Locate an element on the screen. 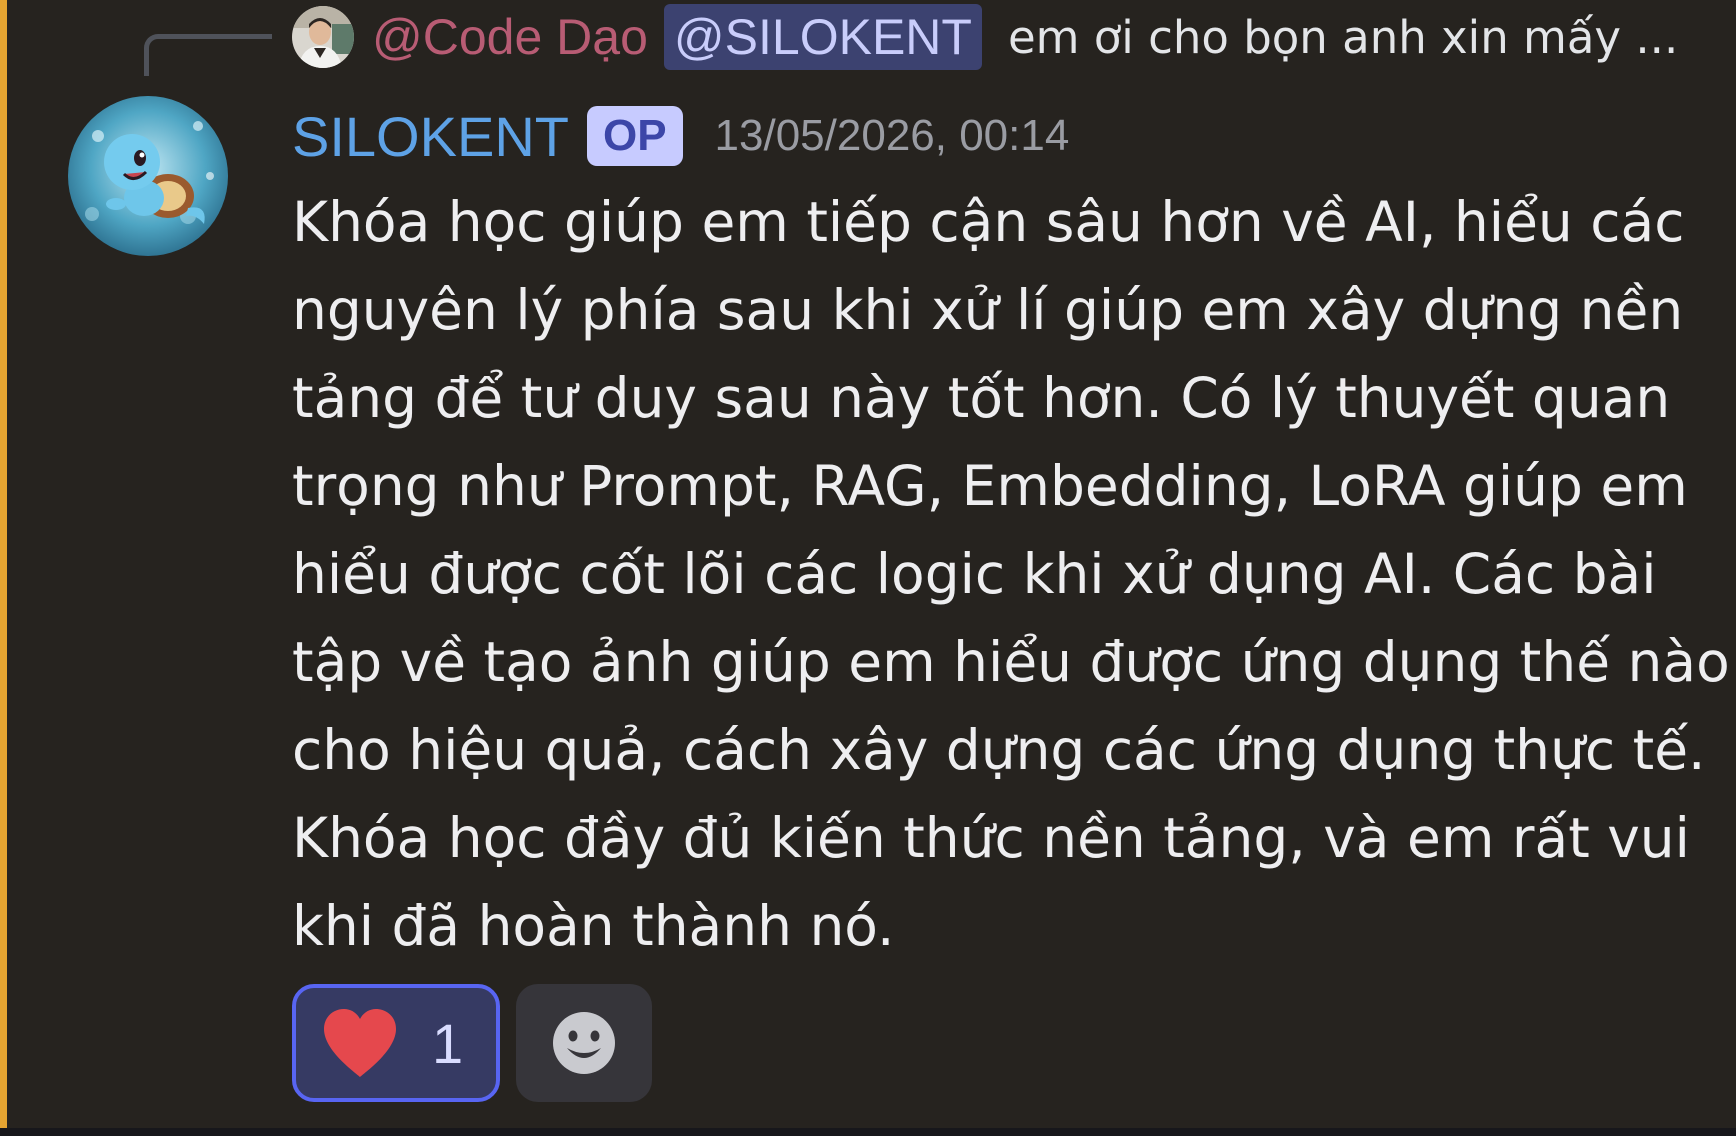 The width and height of the screenshot is (1736, 1136). heart-reaction-button: 1 is located at coordinates (396, 1043).